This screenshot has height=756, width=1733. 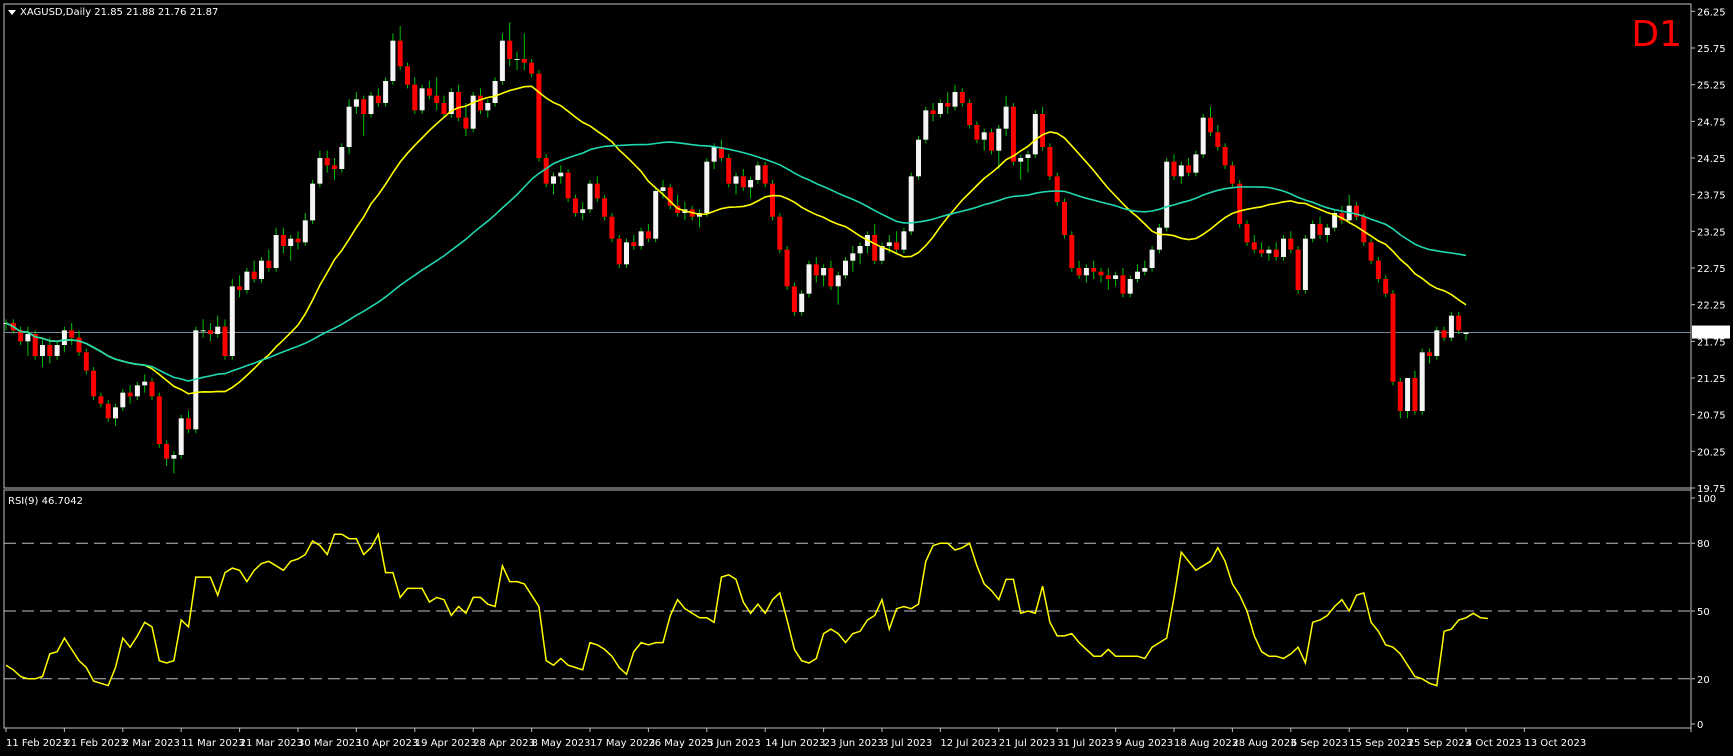 What do you see at coordinates (45, 501) in the screenshot?
I see `rsi-indicator-label: RSI(9) 46.7042` at bounding box center [45, 501].